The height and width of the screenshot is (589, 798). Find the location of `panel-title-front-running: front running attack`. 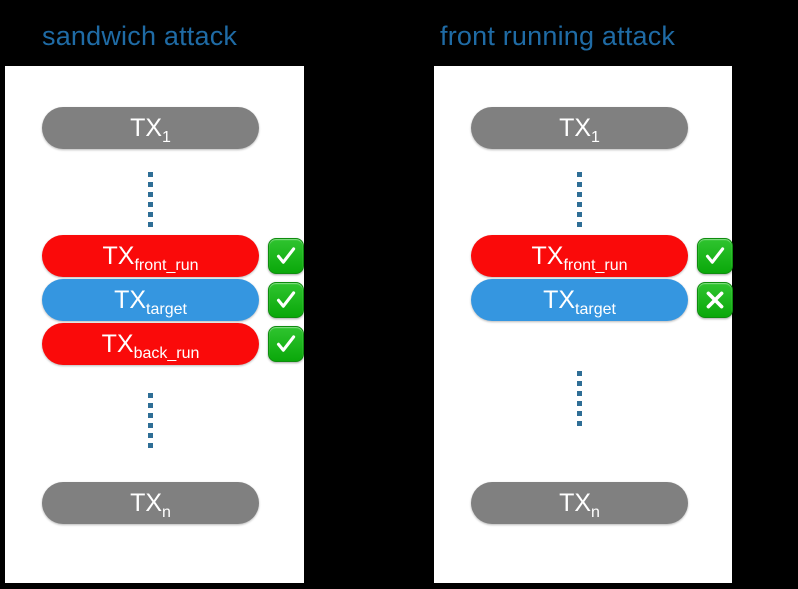

panel-title-front-running: front running attack is located at coordinates (558, 36).